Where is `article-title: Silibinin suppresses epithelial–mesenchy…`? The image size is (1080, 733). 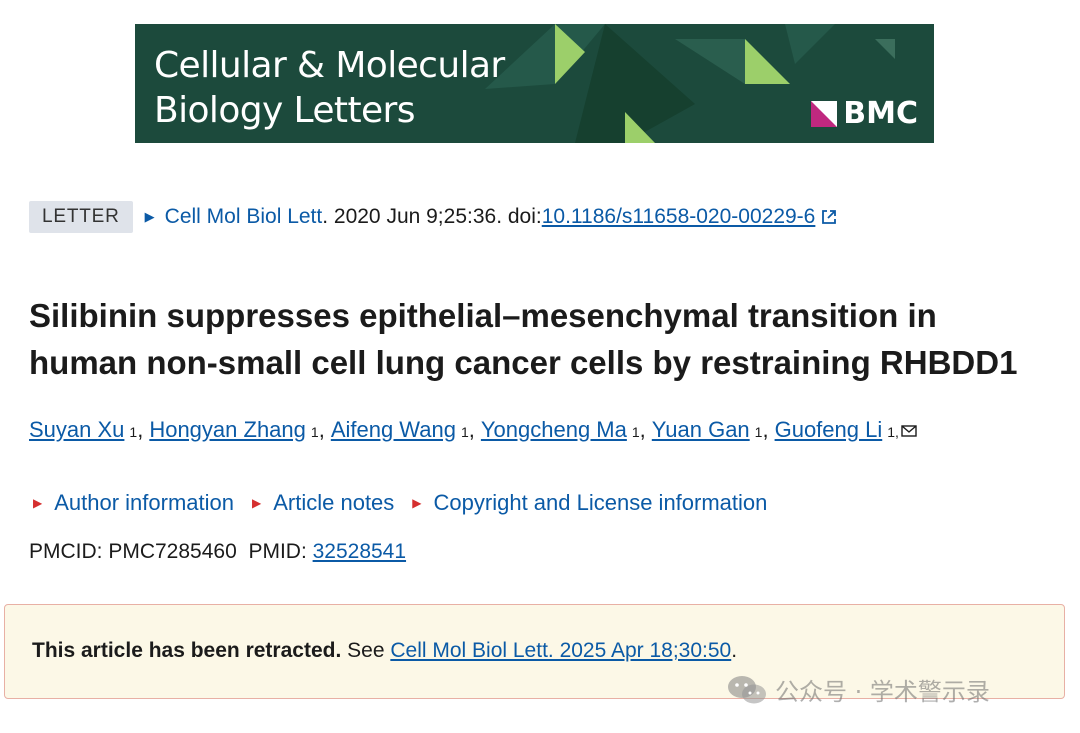 article-title: Silibinin suppresses epithelial–mesenchy… is located at coordinates (523, 339).